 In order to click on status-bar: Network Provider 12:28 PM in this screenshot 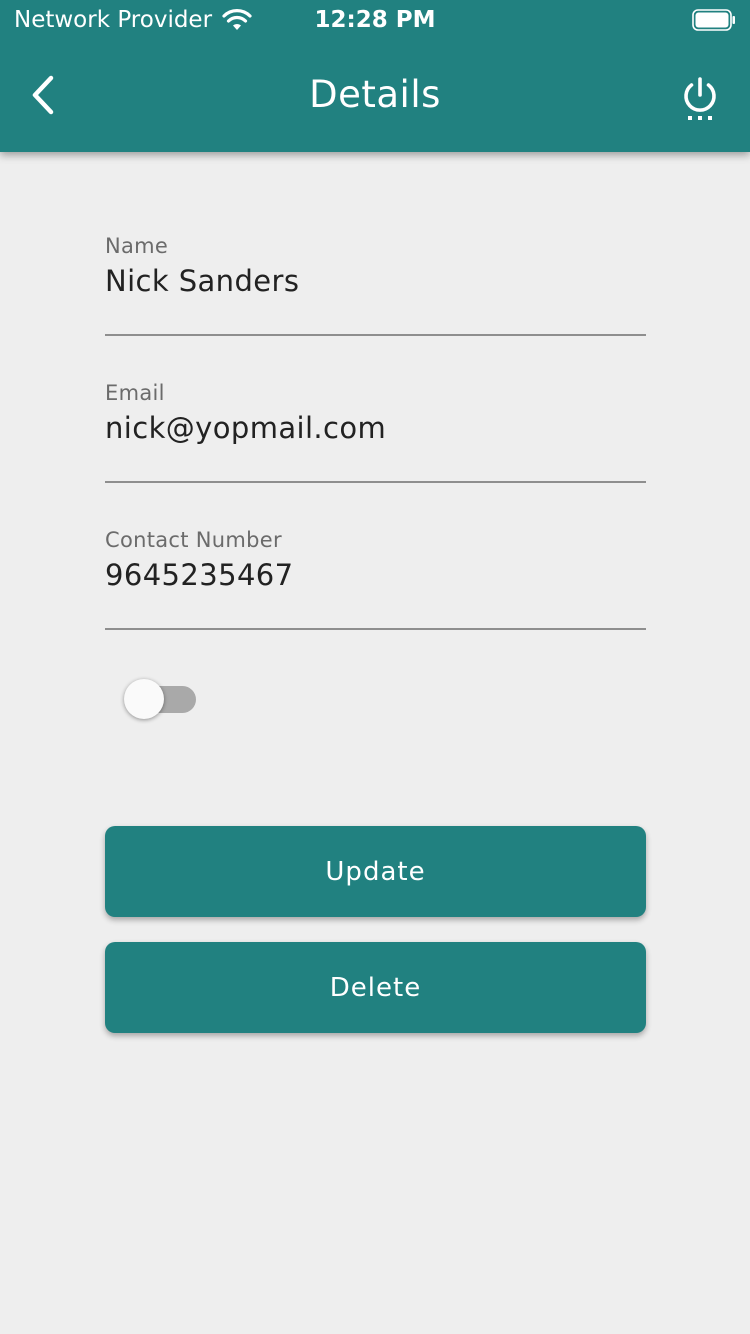, I will do `click(375, 20)`.